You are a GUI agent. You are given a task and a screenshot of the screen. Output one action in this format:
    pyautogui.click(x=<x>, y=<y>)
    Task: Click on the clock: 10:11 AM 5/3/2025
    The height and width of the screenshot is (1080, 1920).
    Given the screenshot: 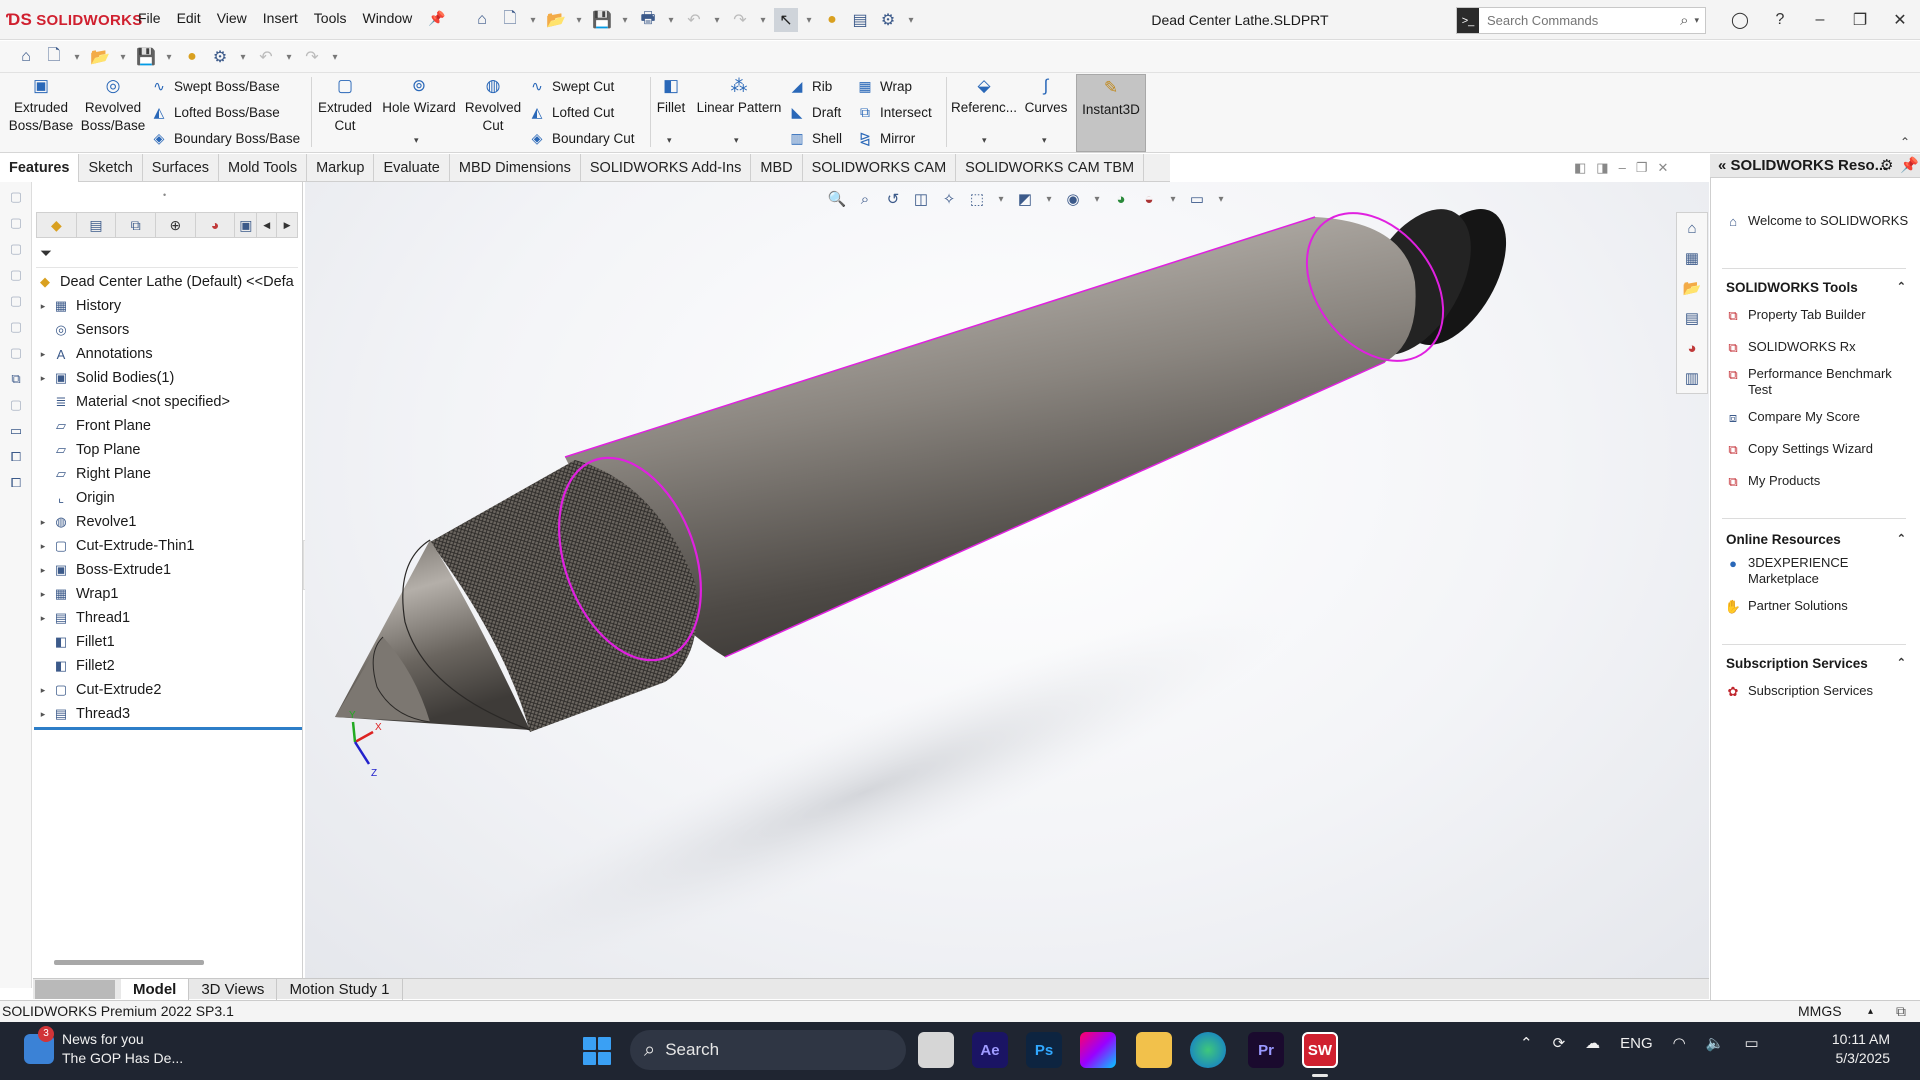 What is the action you would take?
    pyautogui.click(x=1841, y=1049)
    